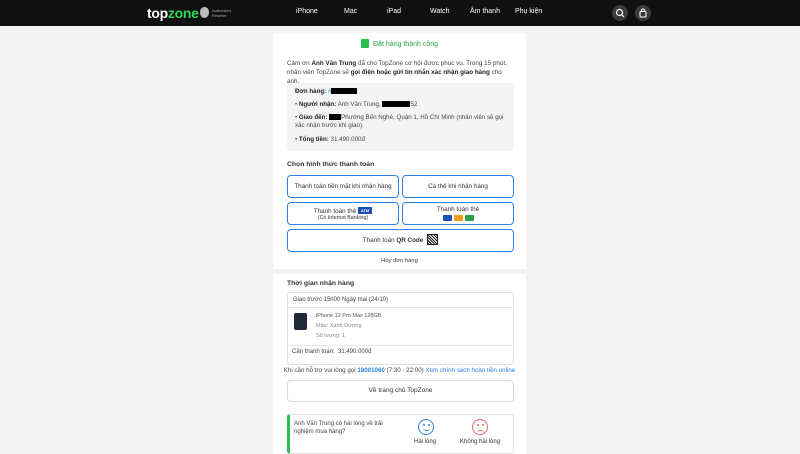 This screenshot has width=800, height=454. Describe the element at coordinates (480, 442) in the screenshot. I see `unsatisfied-label: Không hài lòng` at that location.